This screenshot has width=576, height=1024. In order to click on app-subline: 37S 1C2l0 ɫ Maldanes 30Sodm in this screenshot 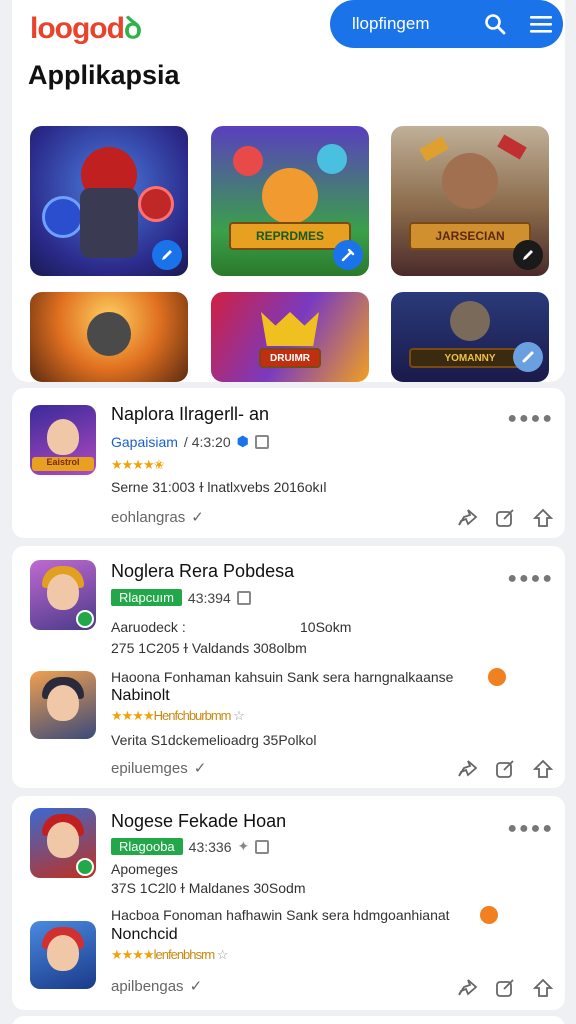, I will do `click(208, 888)`.